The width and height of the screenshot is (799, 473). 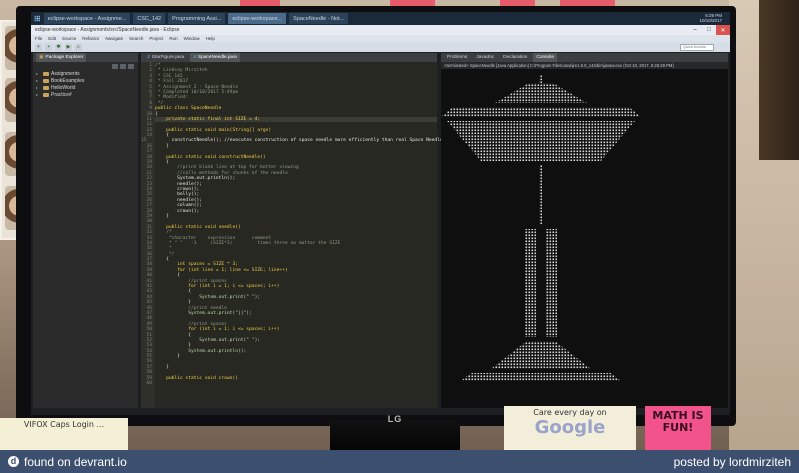 I want to click on line-number: 60, so click(x=149, y=384).